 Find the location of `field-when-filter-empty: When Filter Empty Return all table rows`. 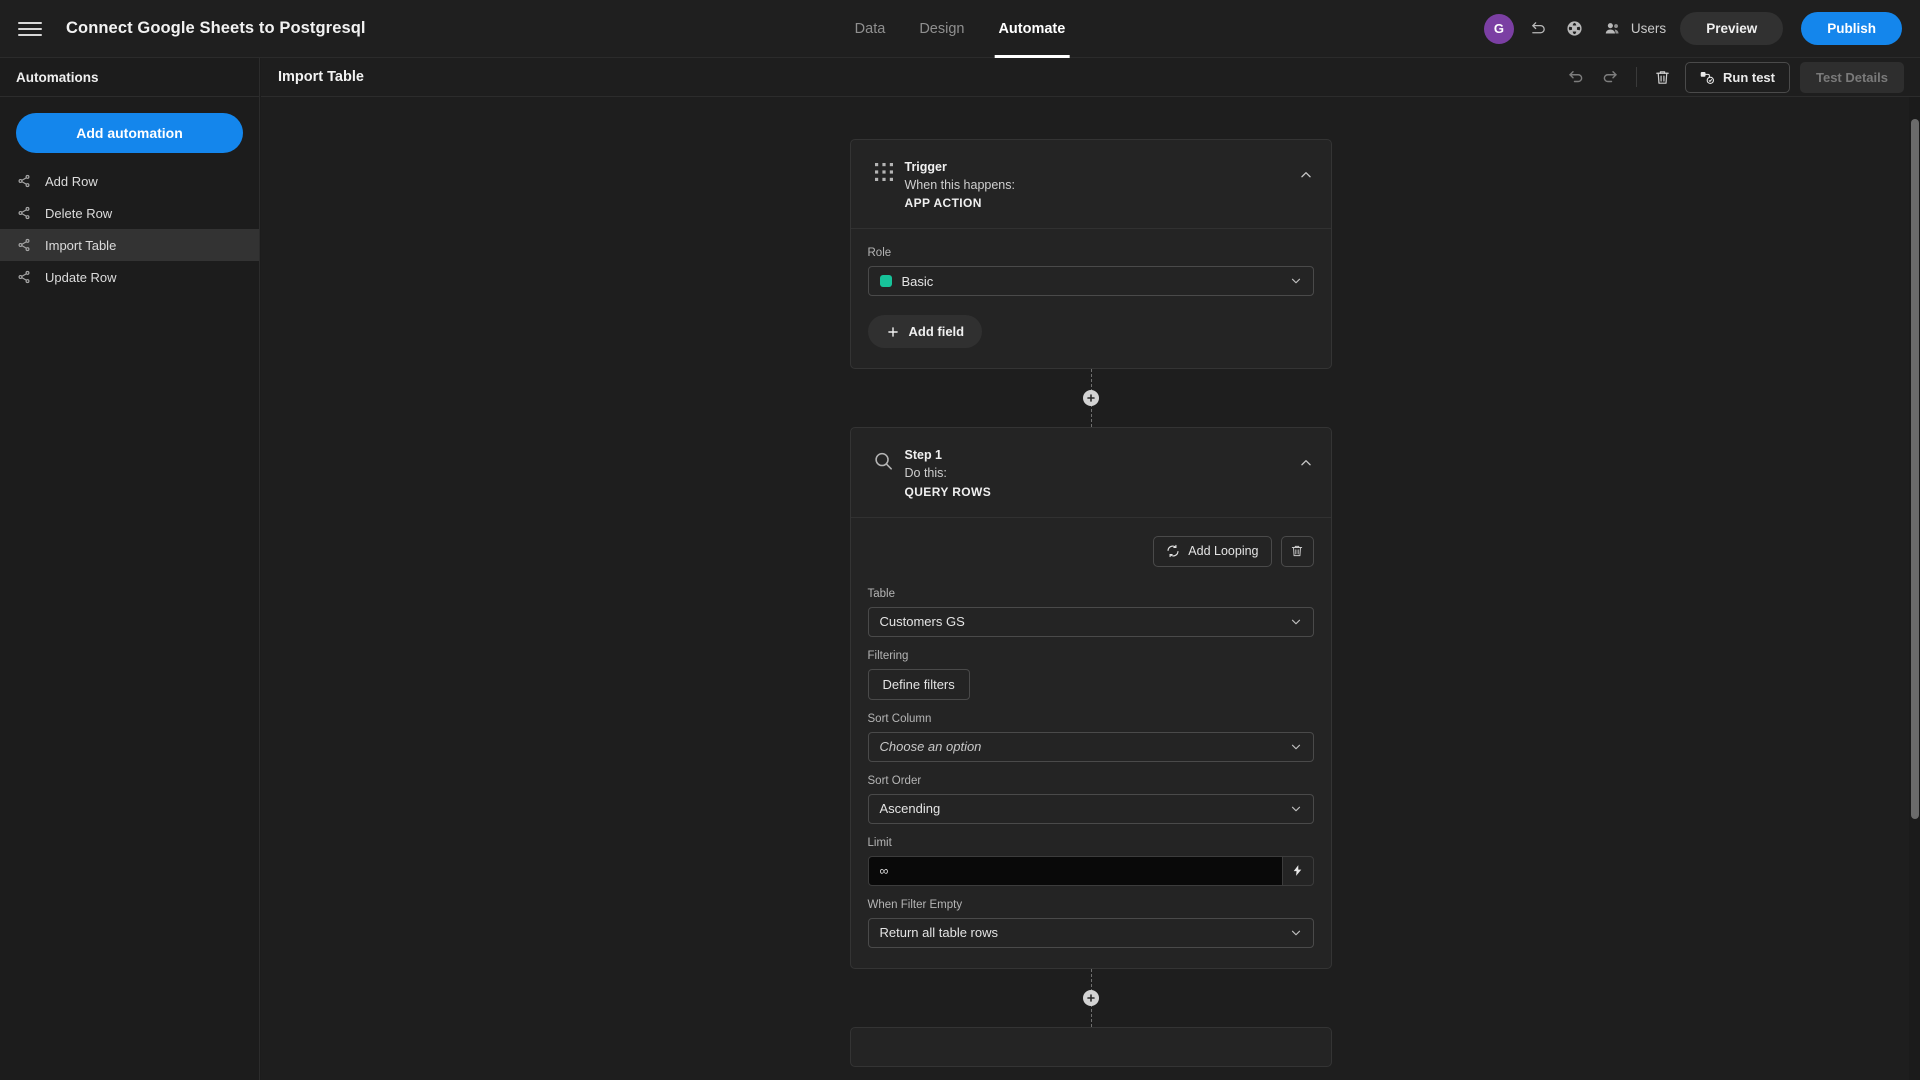

field-when-filter-empty: When Filter Empty Return all table rows is located at coordinates (1090, 923).